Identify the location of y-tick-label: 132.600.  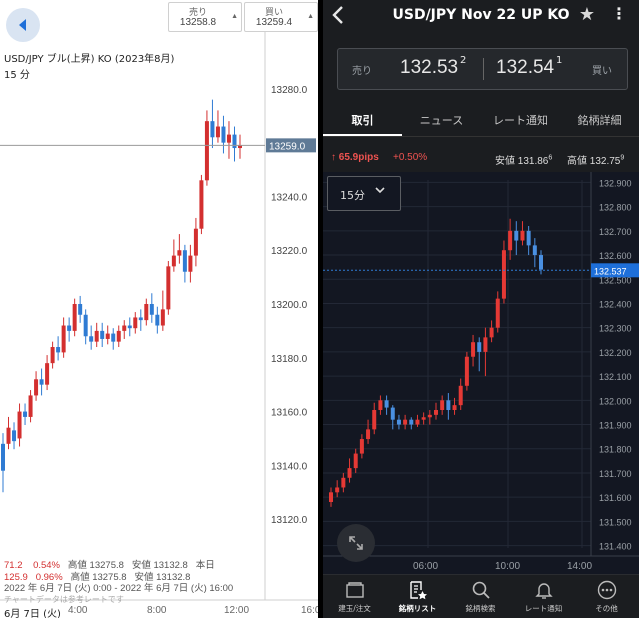
(615, 256).